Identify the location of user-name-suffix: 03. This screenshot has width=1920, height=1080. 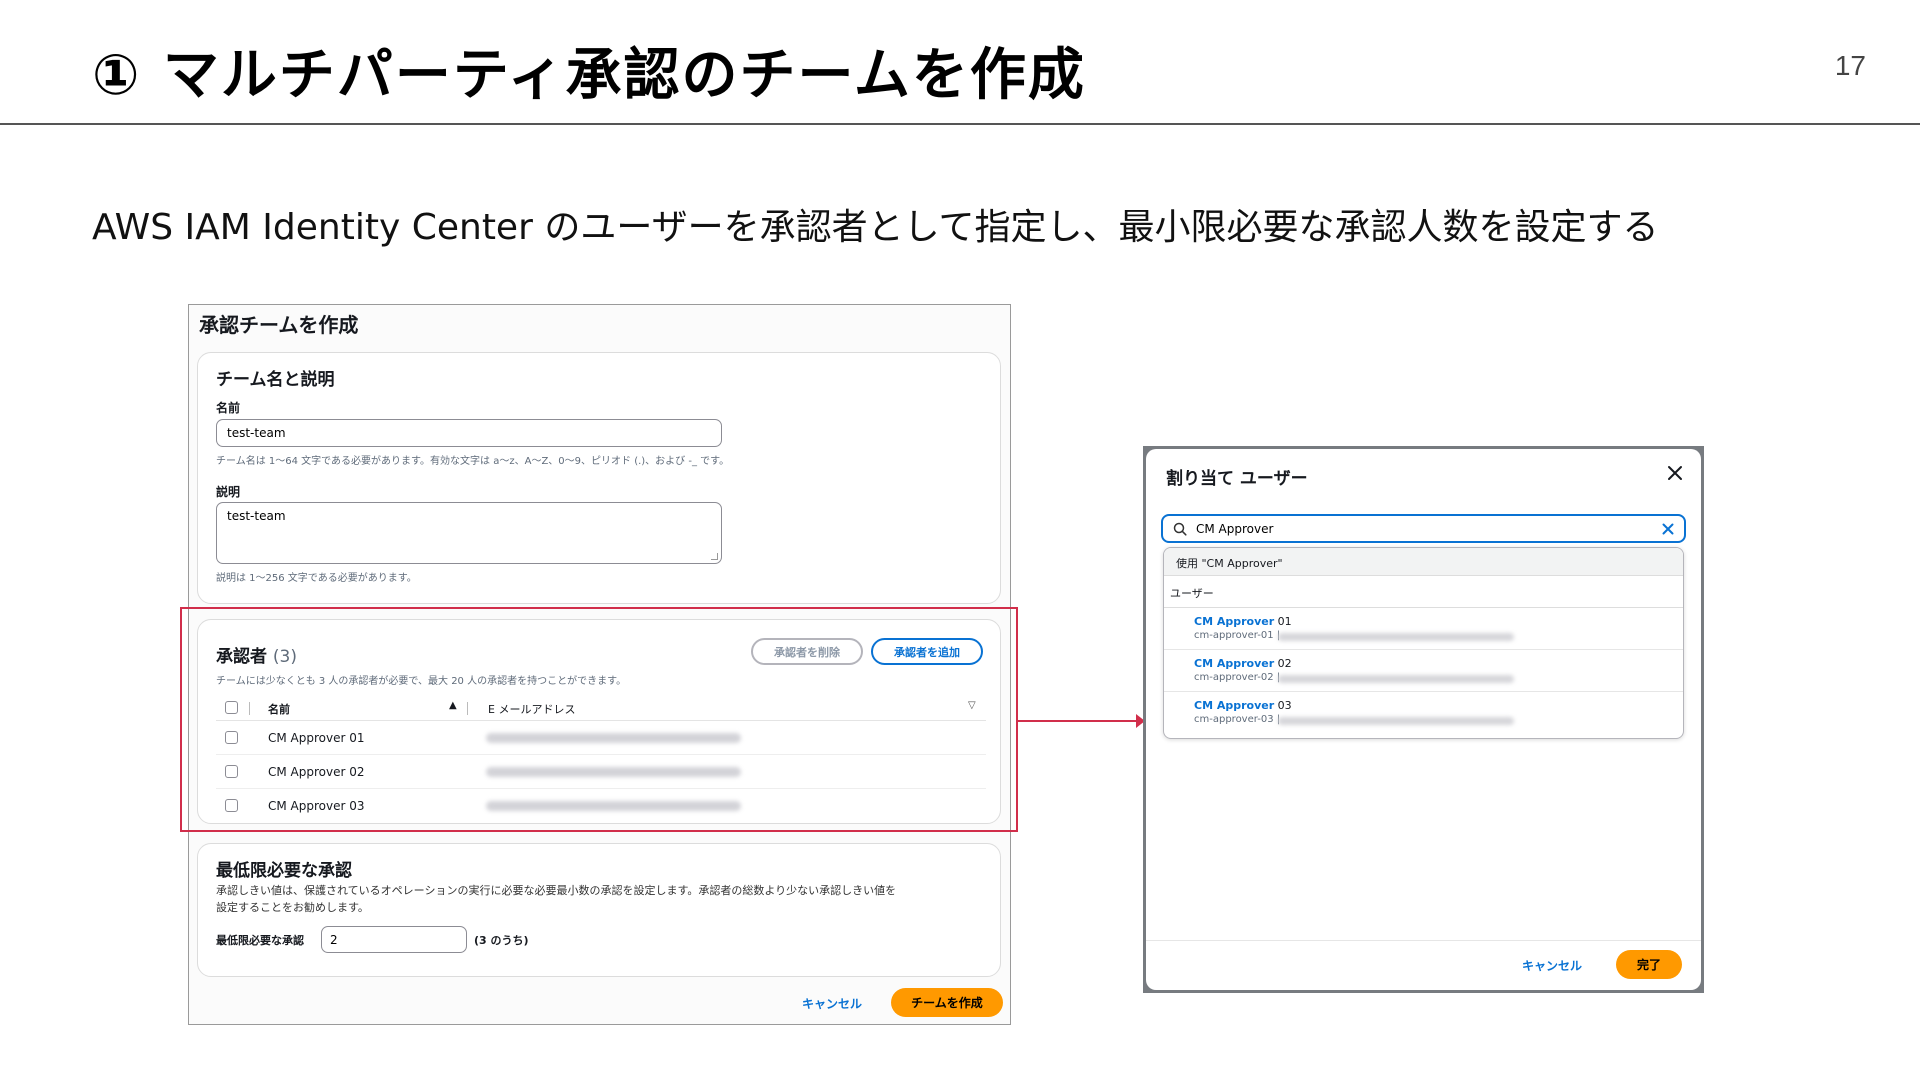
(1283, 705).